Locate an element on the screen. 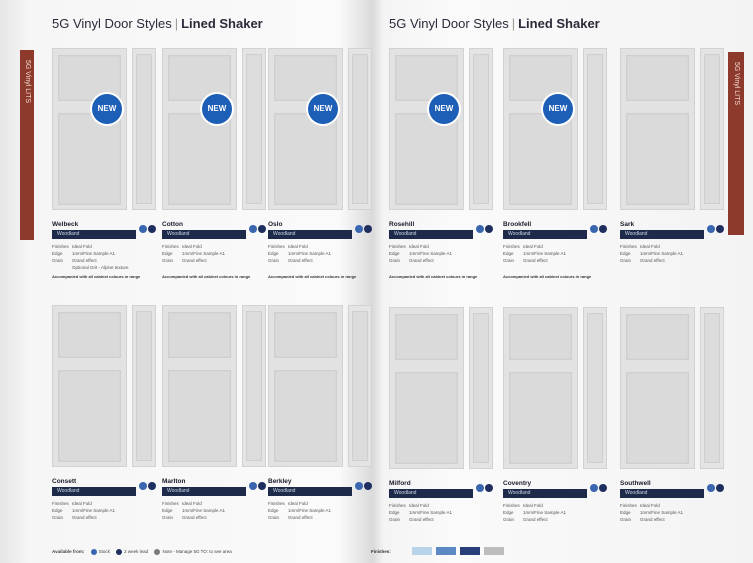  title-prefix: 5G Vinyl Door Styles is located at coordinates (449, 23).